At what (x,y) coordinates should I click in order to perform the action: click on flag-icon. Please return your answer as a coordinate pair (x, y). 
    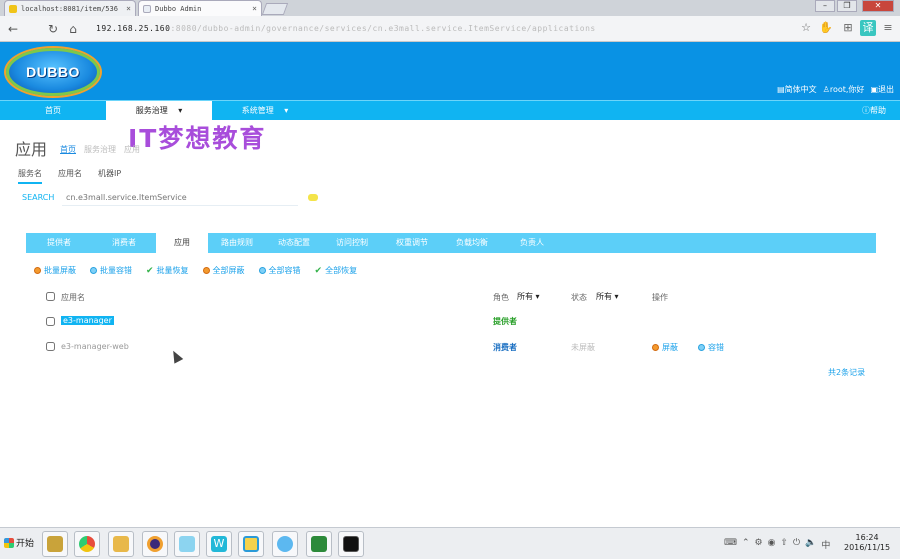
    Looking at the image, I should click on (319, 544).